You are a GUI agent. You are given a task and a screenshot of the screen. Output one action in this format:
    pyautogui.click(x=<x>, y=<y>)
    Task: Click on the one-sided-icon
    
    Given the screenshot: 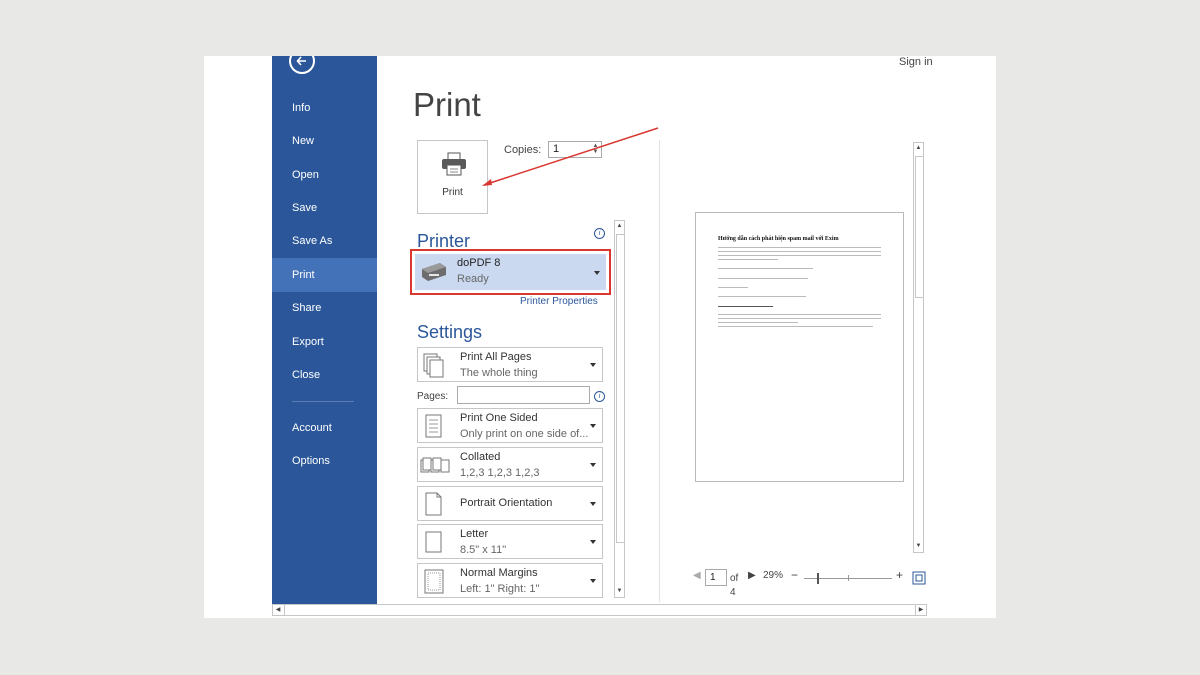 What is the action you would take?
    pyautogui.click(x=434, y=426)
    